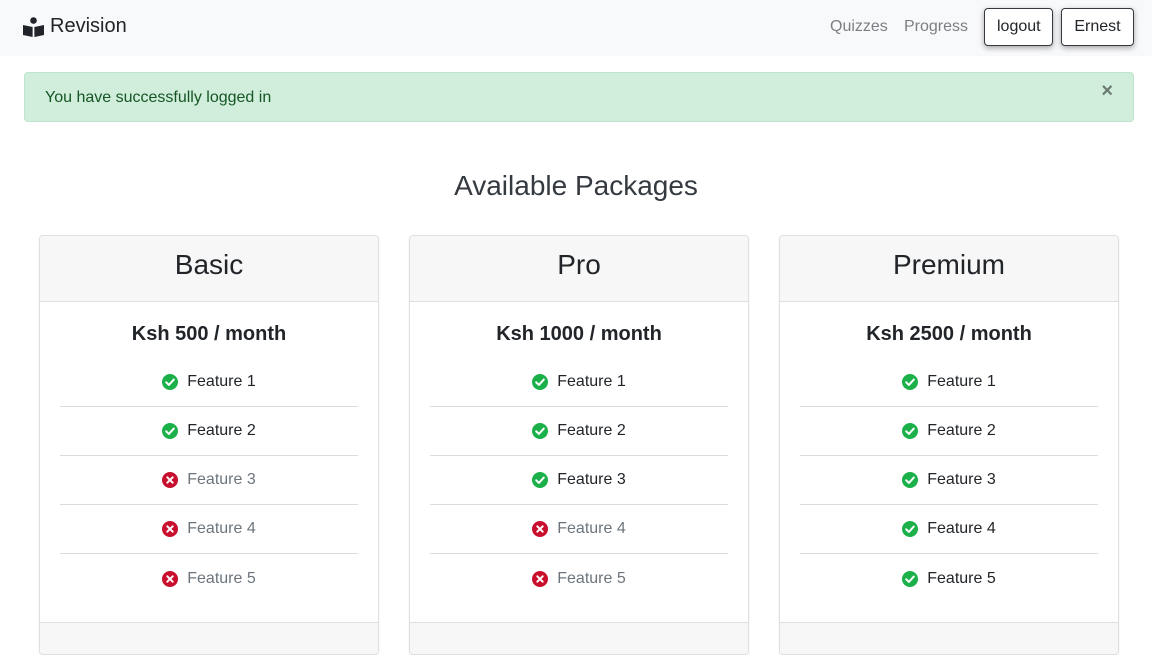  I want to click on success-alert: You have successfully logged in ×, so click(579, 97).